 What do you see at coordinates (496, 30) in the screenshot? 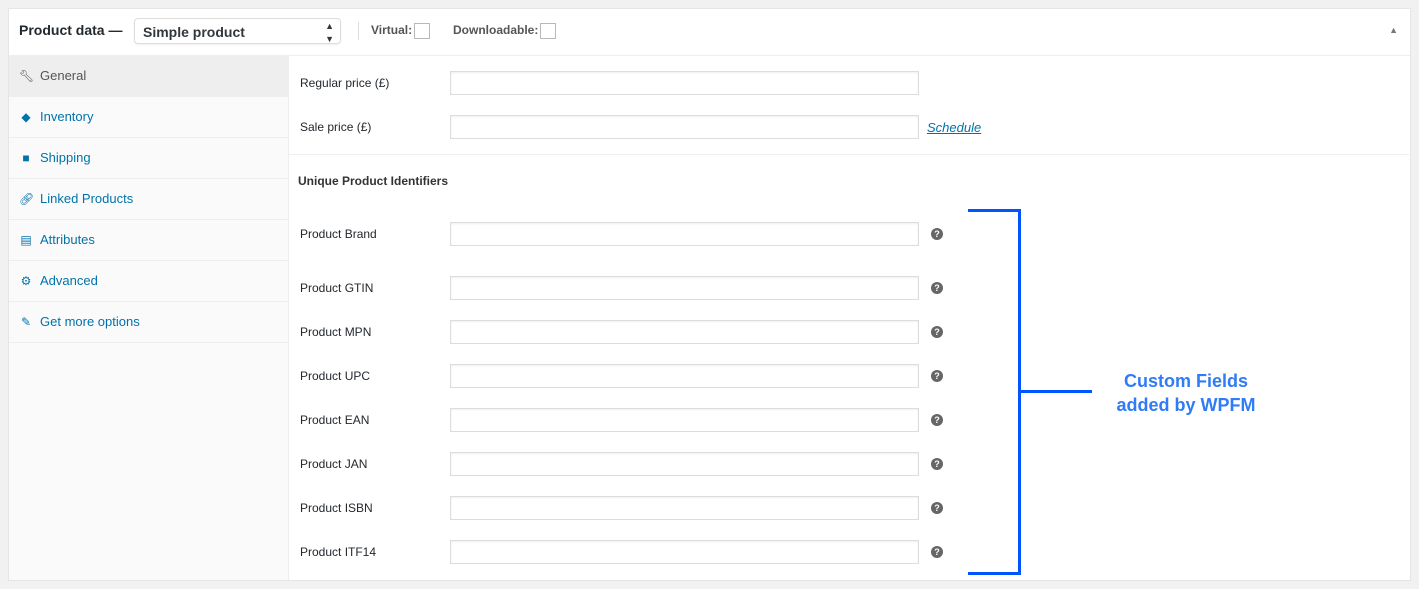
I see `downloadable-label: Downloadable:` at bounding box center [496, 30].